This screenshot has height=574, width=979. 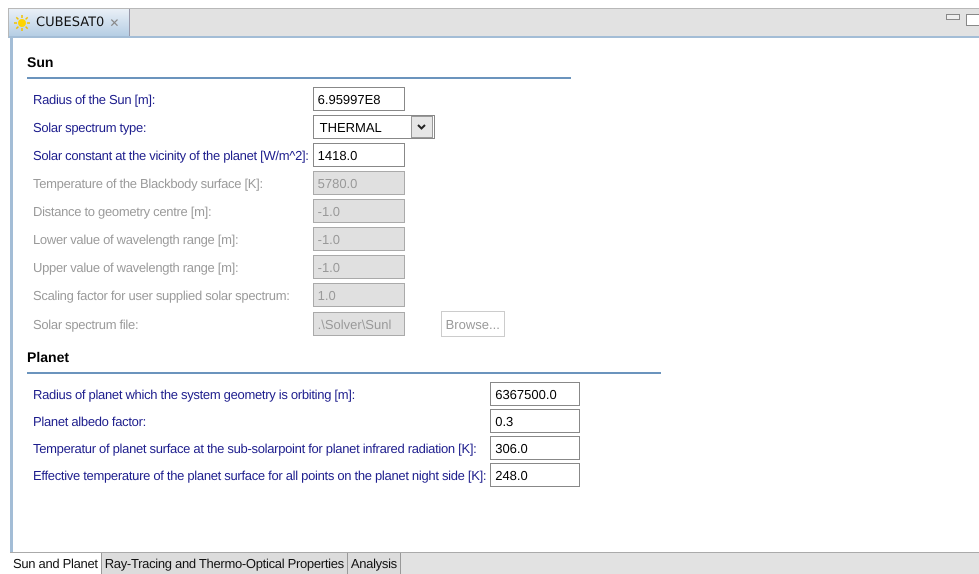 What do you see at coordinates (535, 475) in the screenshot?
I see `input-field: 248.0` at bounding box center [535, 475].